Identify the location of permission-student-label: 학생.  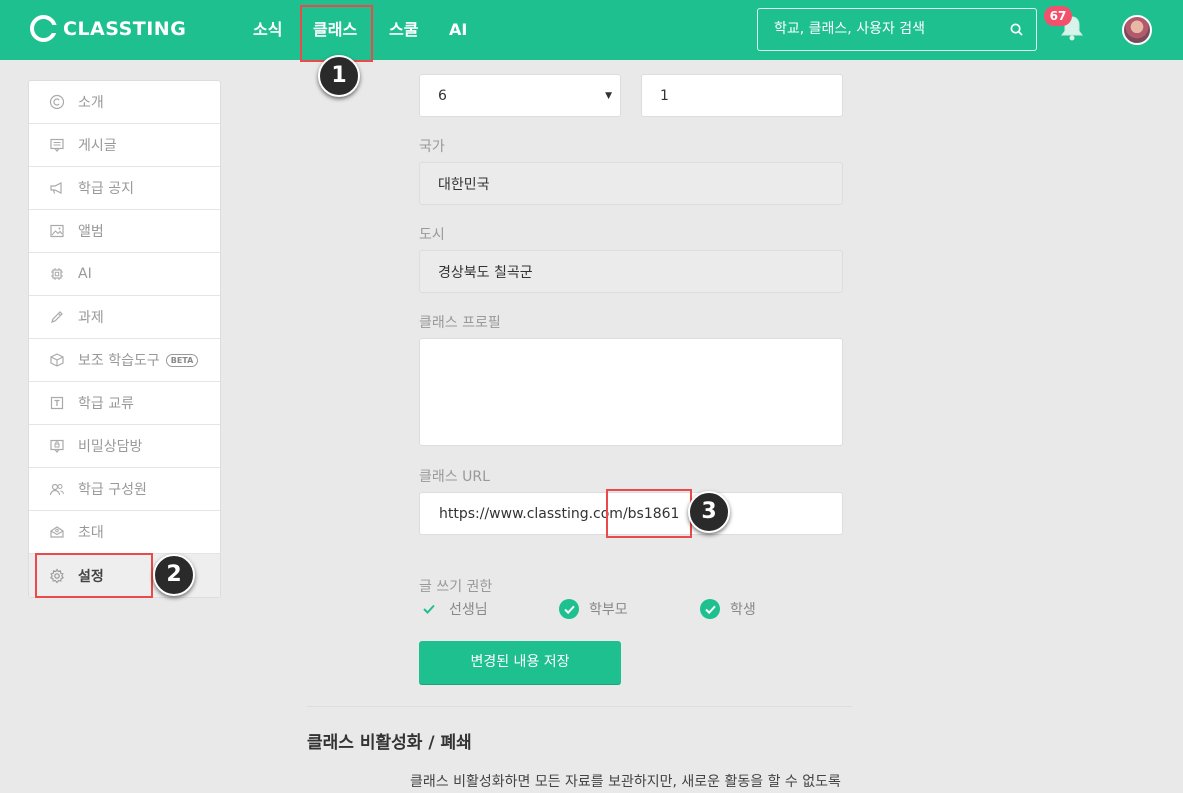
(743, 610).